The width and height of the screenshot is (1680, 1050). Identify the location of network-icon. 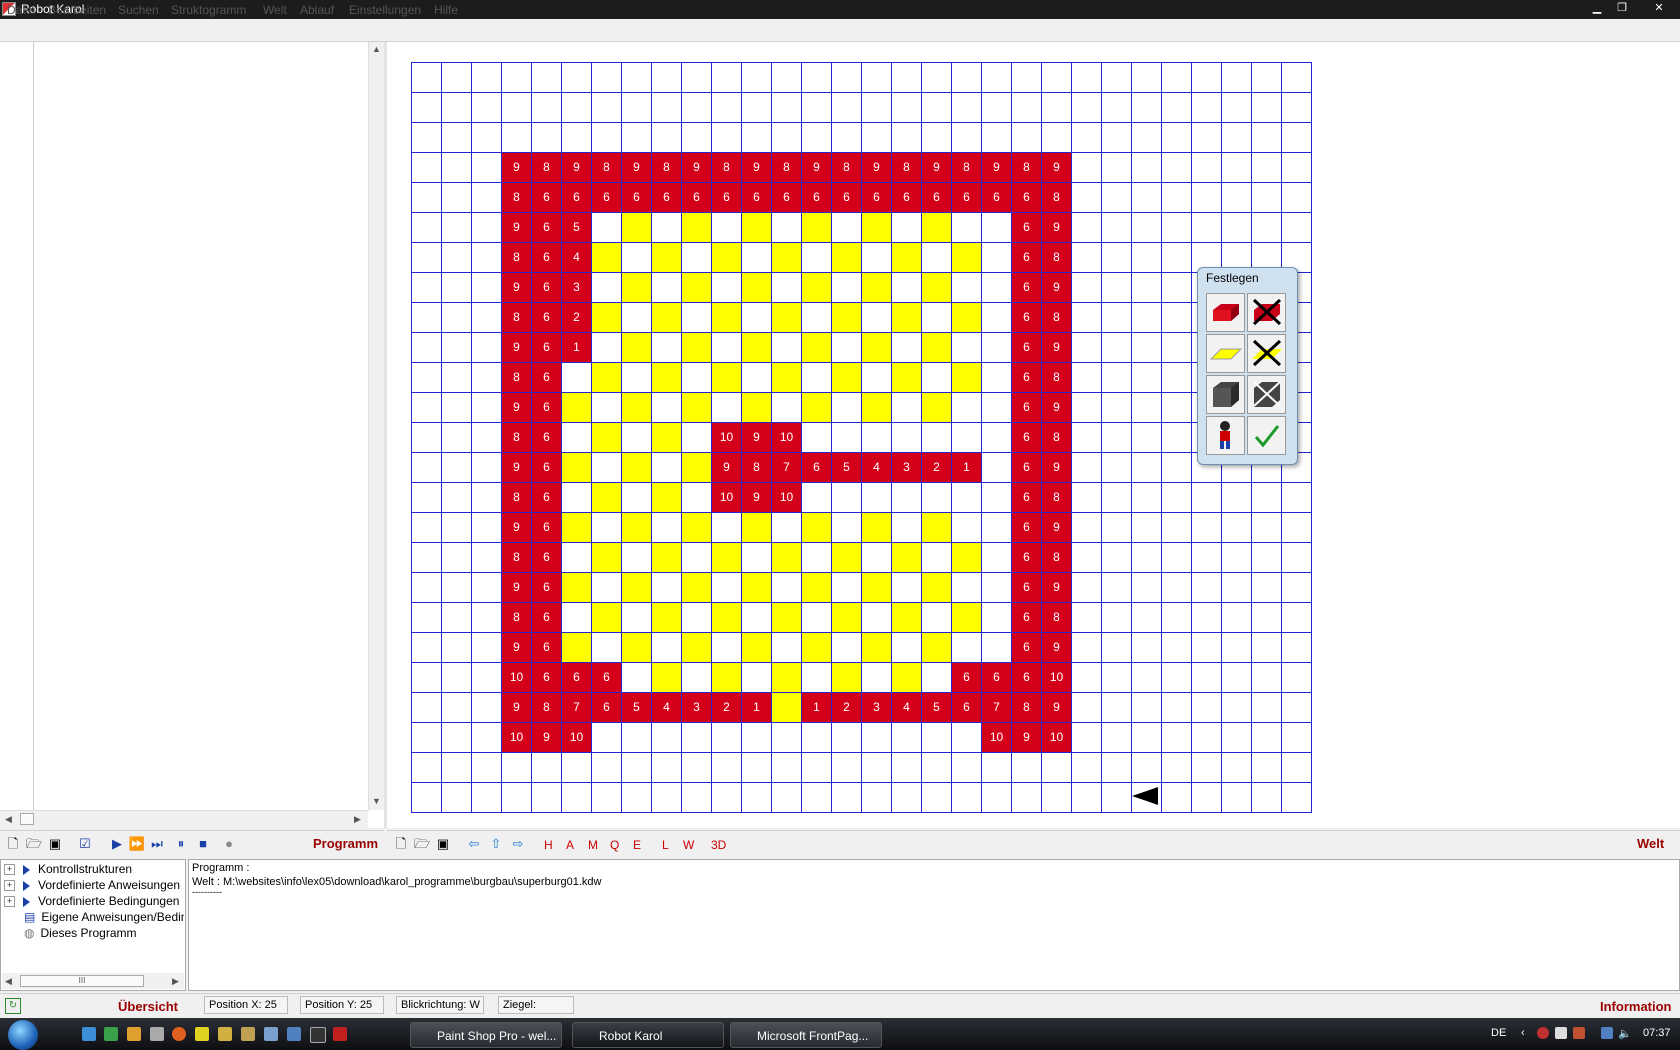
(1607, 1033).